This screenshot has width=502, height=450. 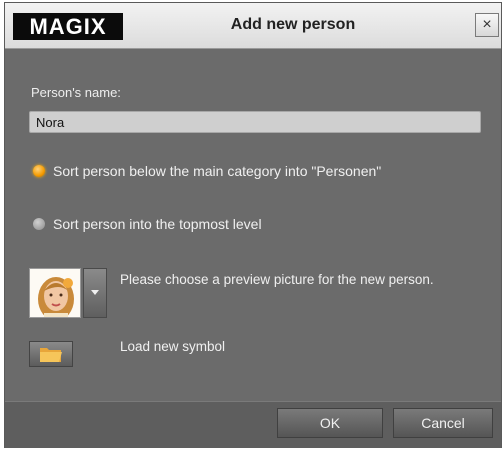 What do you see at coordinates (293, 24) in the screenshot?
I see `dialog-title: Add new person` at bounding box center [293, 24].